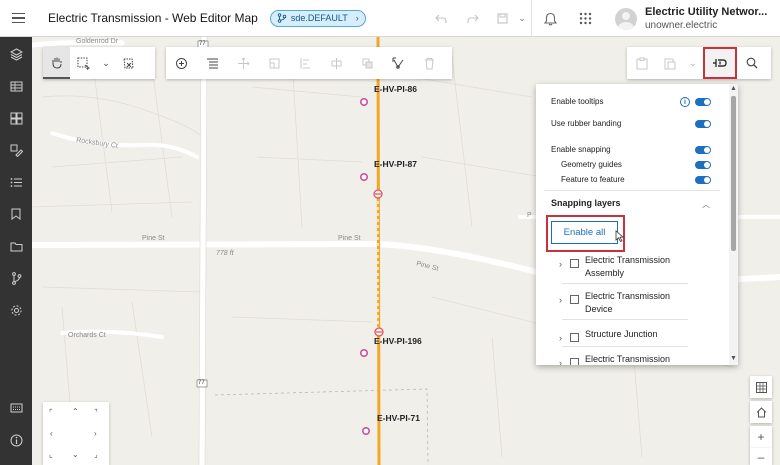  Describe the element at coordinates (96, 412) in the screenshot. I see `pan-up-right-icon: ⌝` at that location.